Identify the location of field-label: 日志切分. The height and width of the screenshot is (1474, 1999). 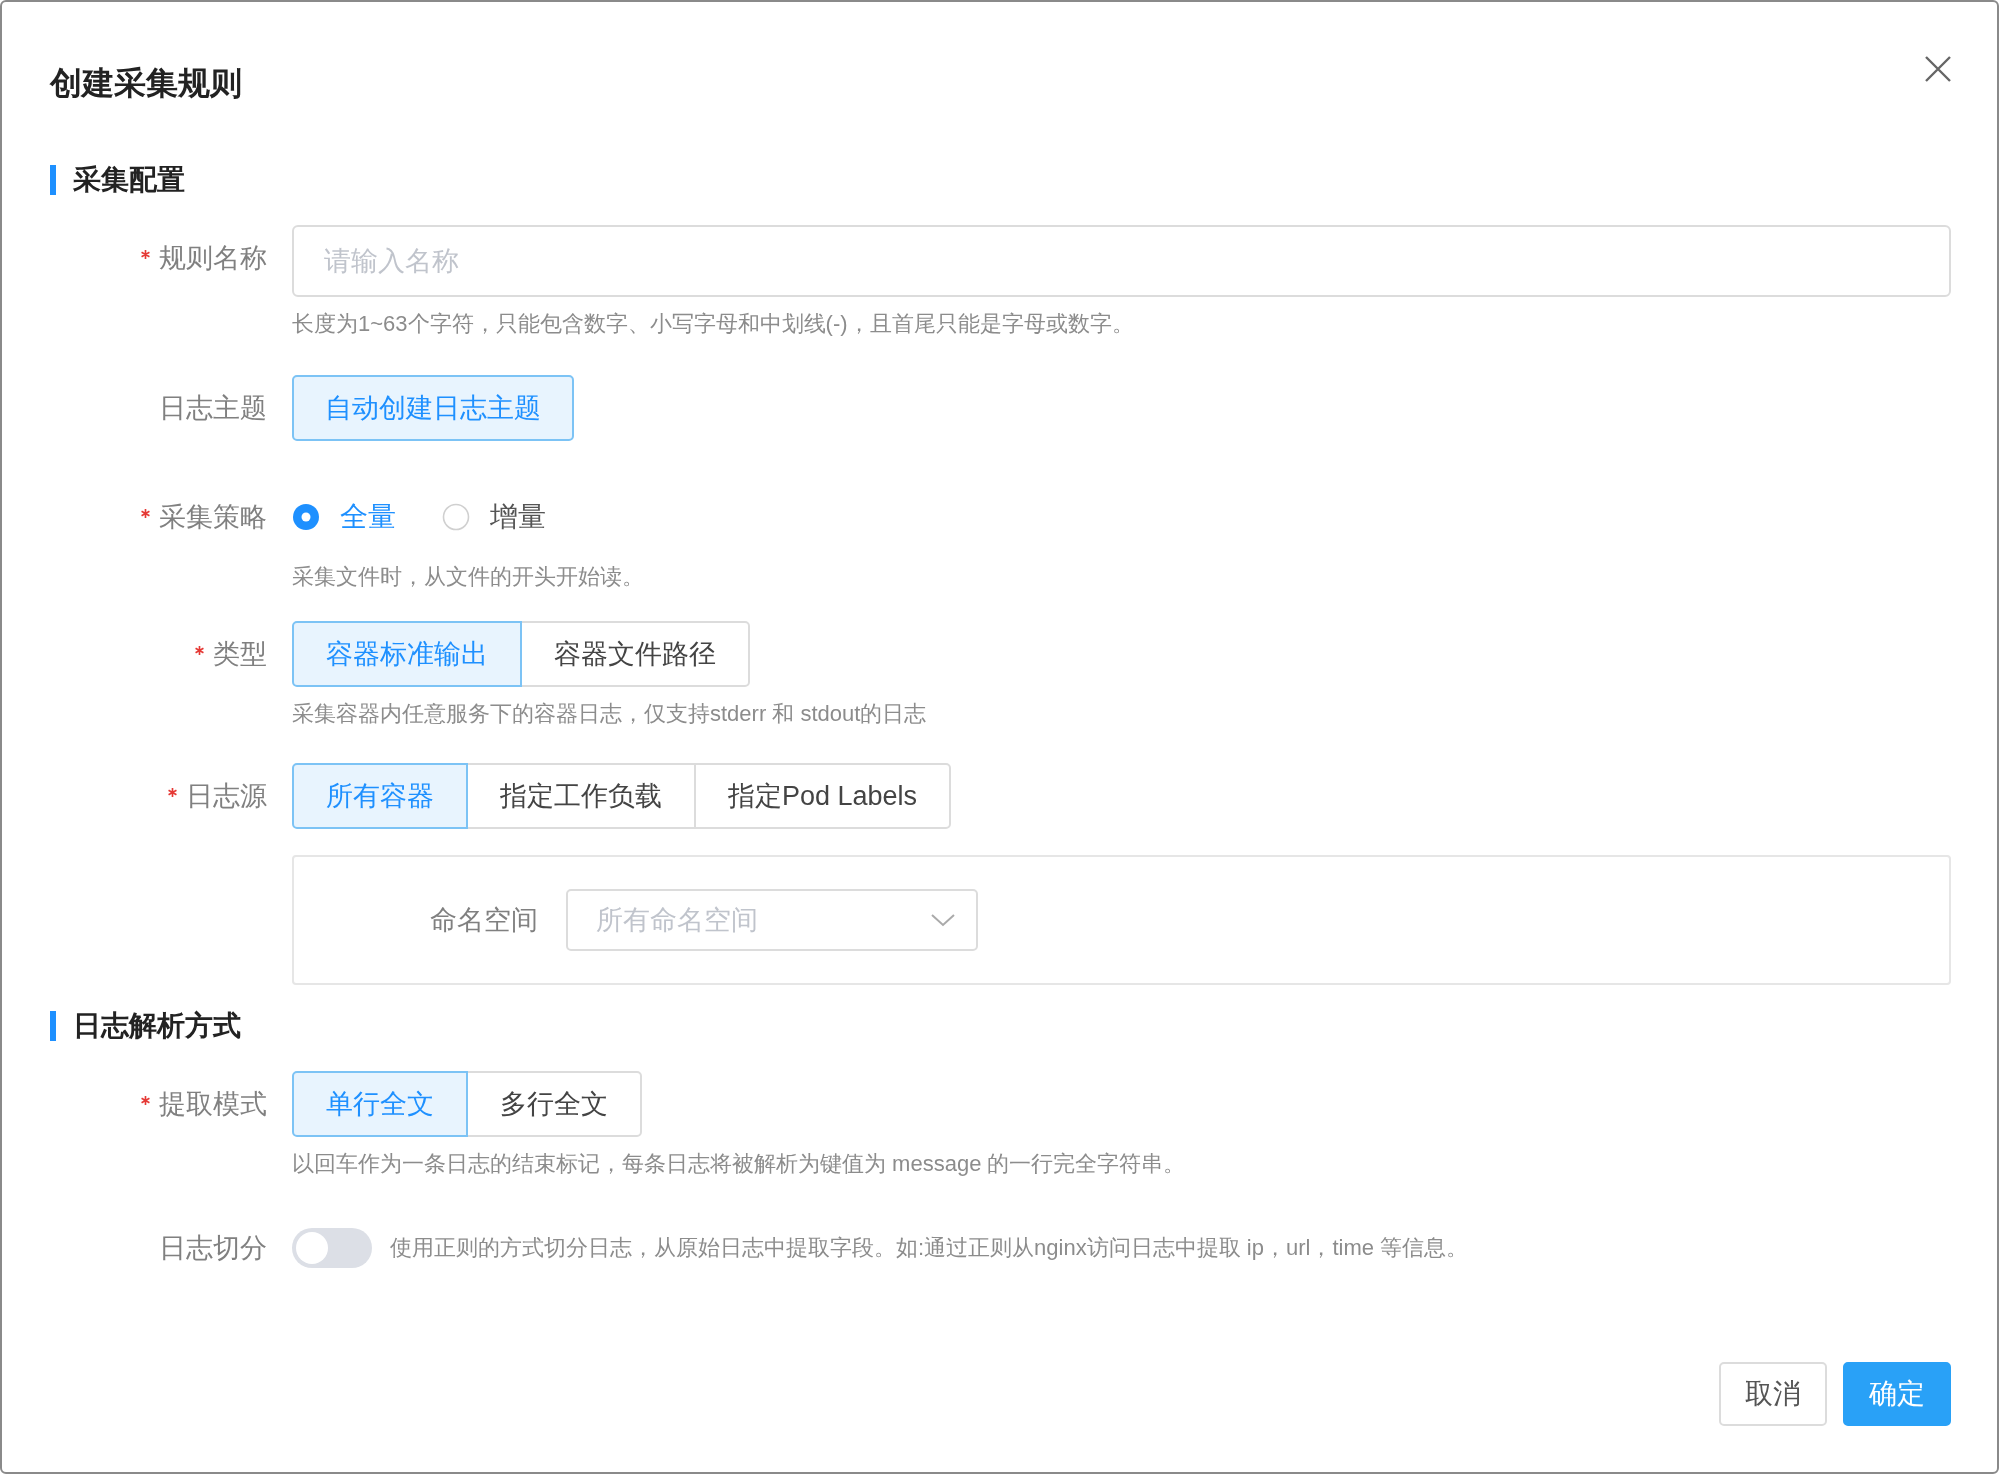
(213, 1248).